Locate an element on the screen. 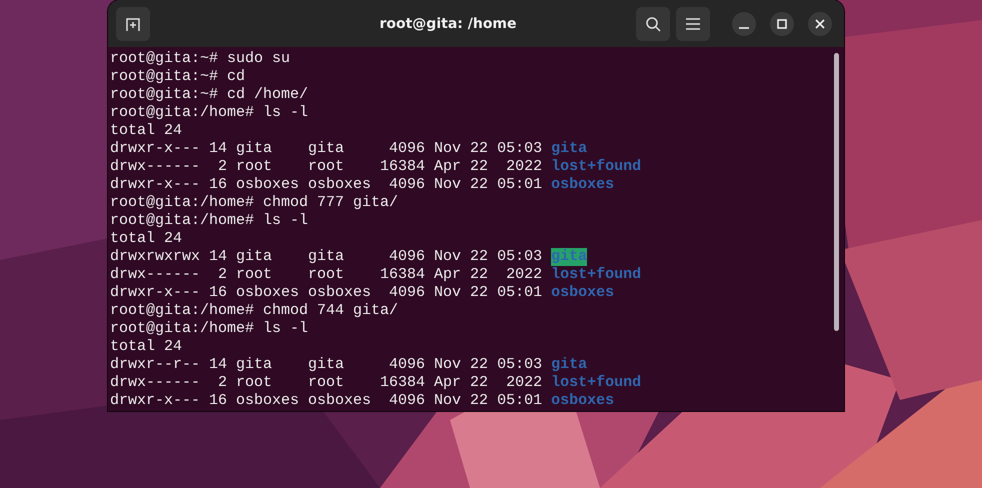 The height and width of the screenshot is (488, 982). new-tab-icon is located at coordinates (133, 24).